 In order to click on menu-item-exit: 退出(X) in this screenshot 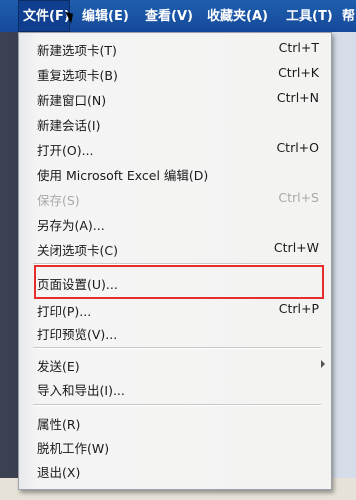, I will do `click(175, 470)`.